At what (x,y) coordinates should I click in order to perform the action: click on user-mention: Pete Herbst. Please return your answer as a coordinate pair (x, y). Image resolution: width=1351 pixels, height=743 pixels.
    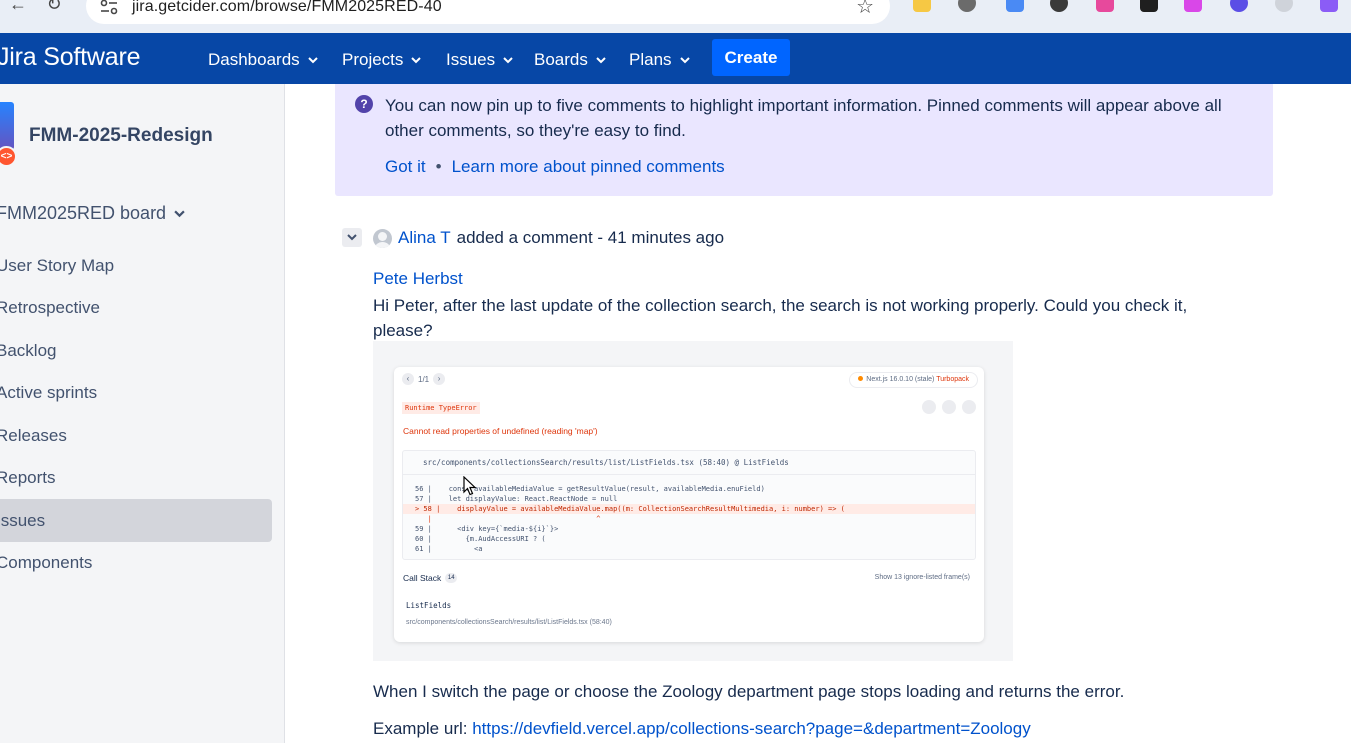
    Looking at the image, I should click on (418, 279).